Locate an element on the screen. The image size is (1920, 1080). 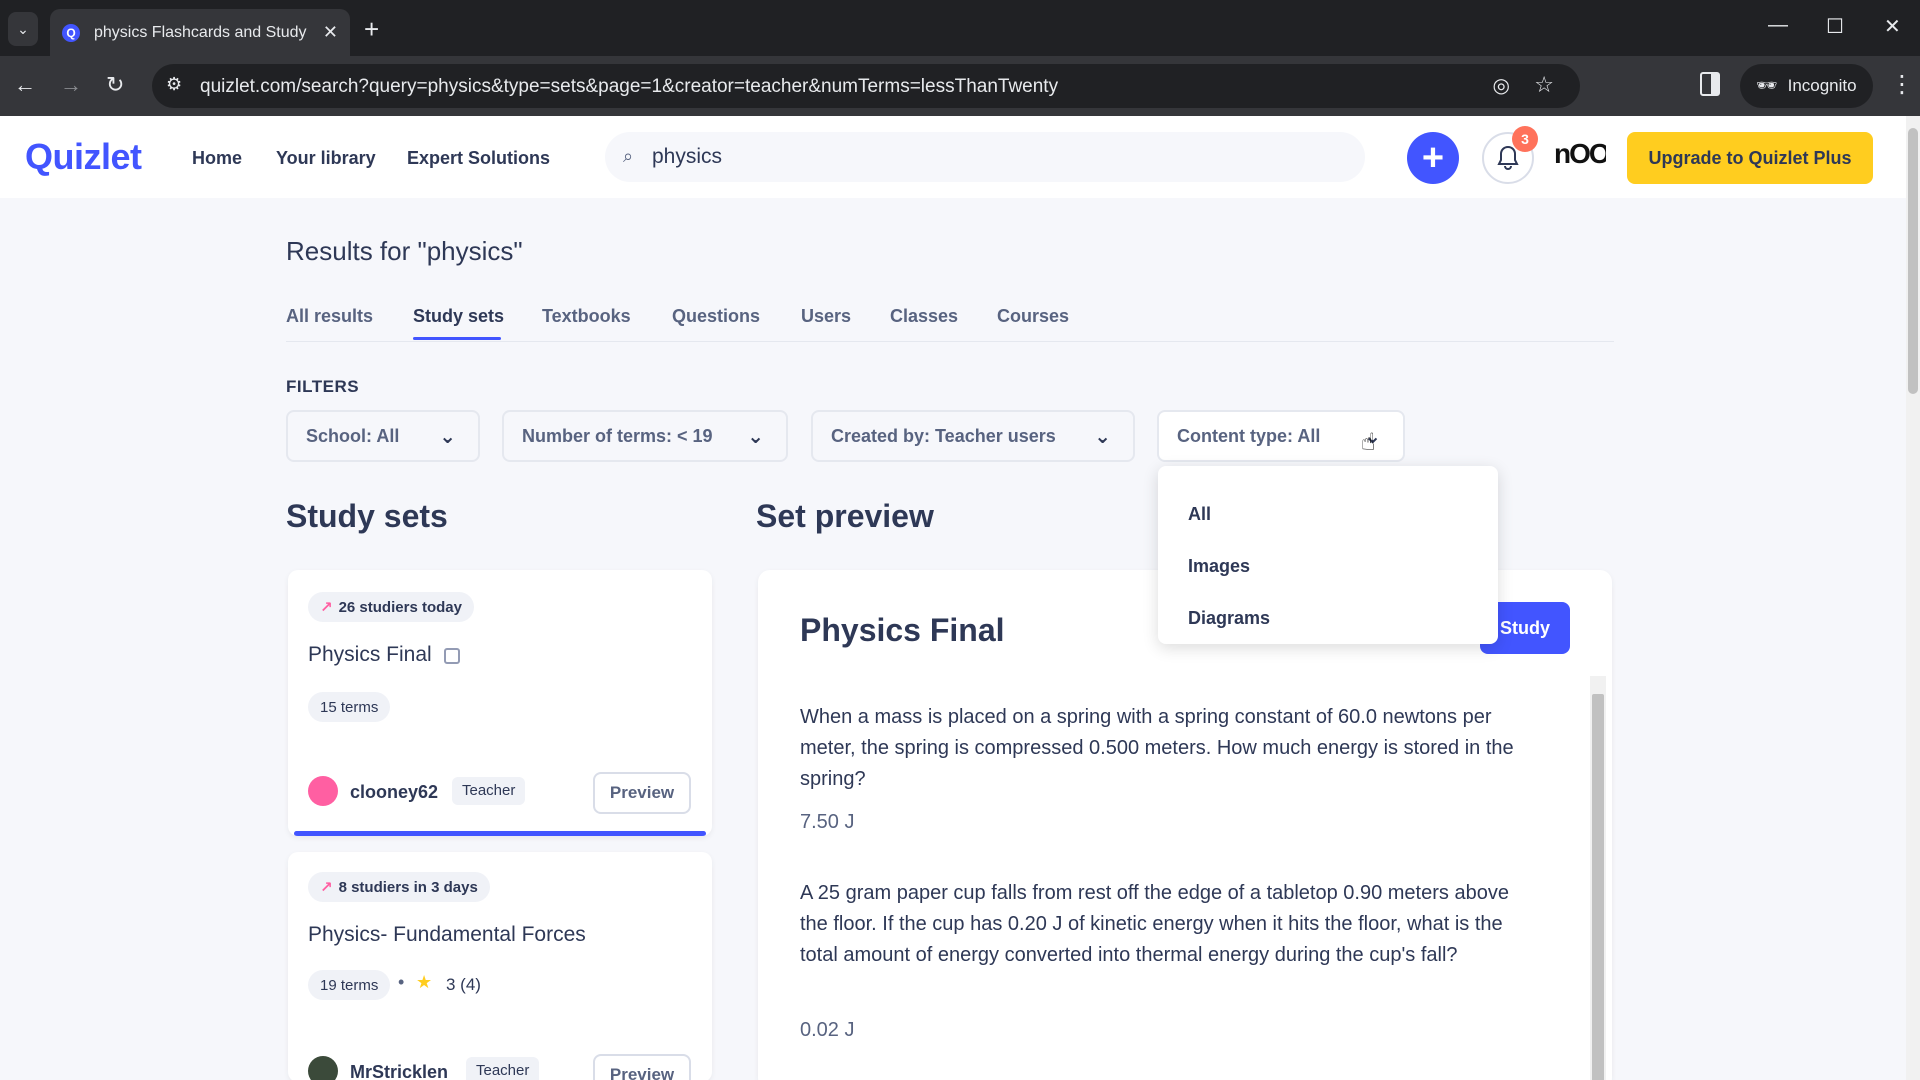
created-by-filter: Created by: Teacher users ⌄ is located at coordinates (973, 436).